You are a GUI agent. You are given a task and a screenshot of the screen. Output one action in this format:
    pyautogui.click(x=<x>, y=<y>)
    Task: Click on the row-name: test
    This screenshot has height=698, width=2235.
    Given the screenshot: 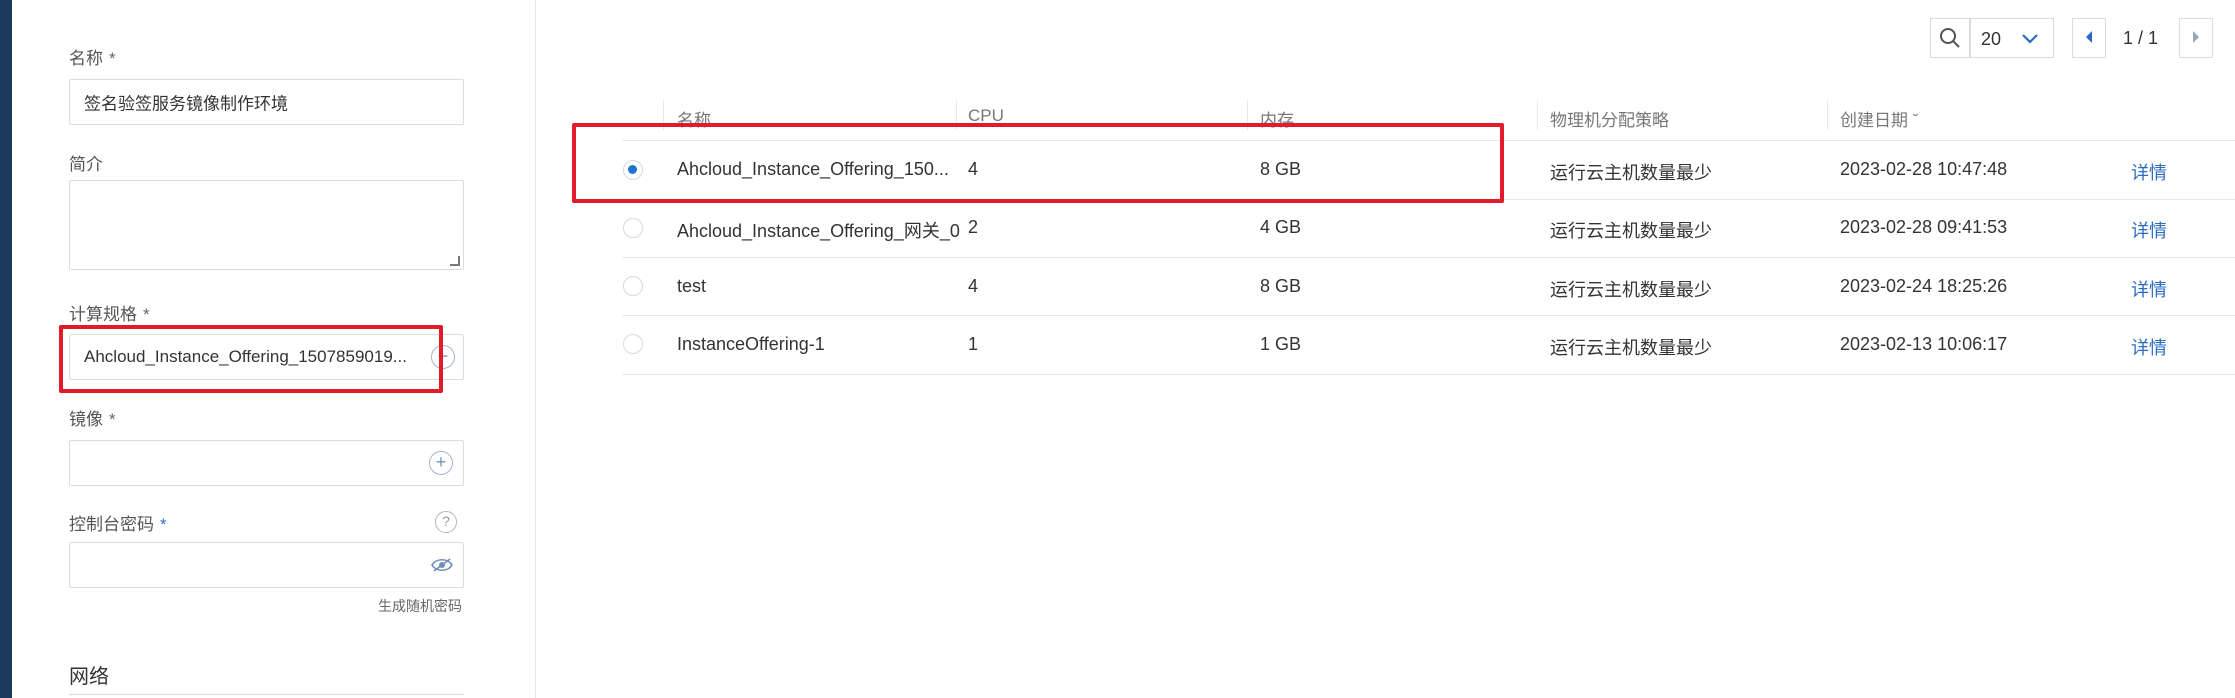 What is the action you would take?
    pyautogui.click(x=692, y=286)
    